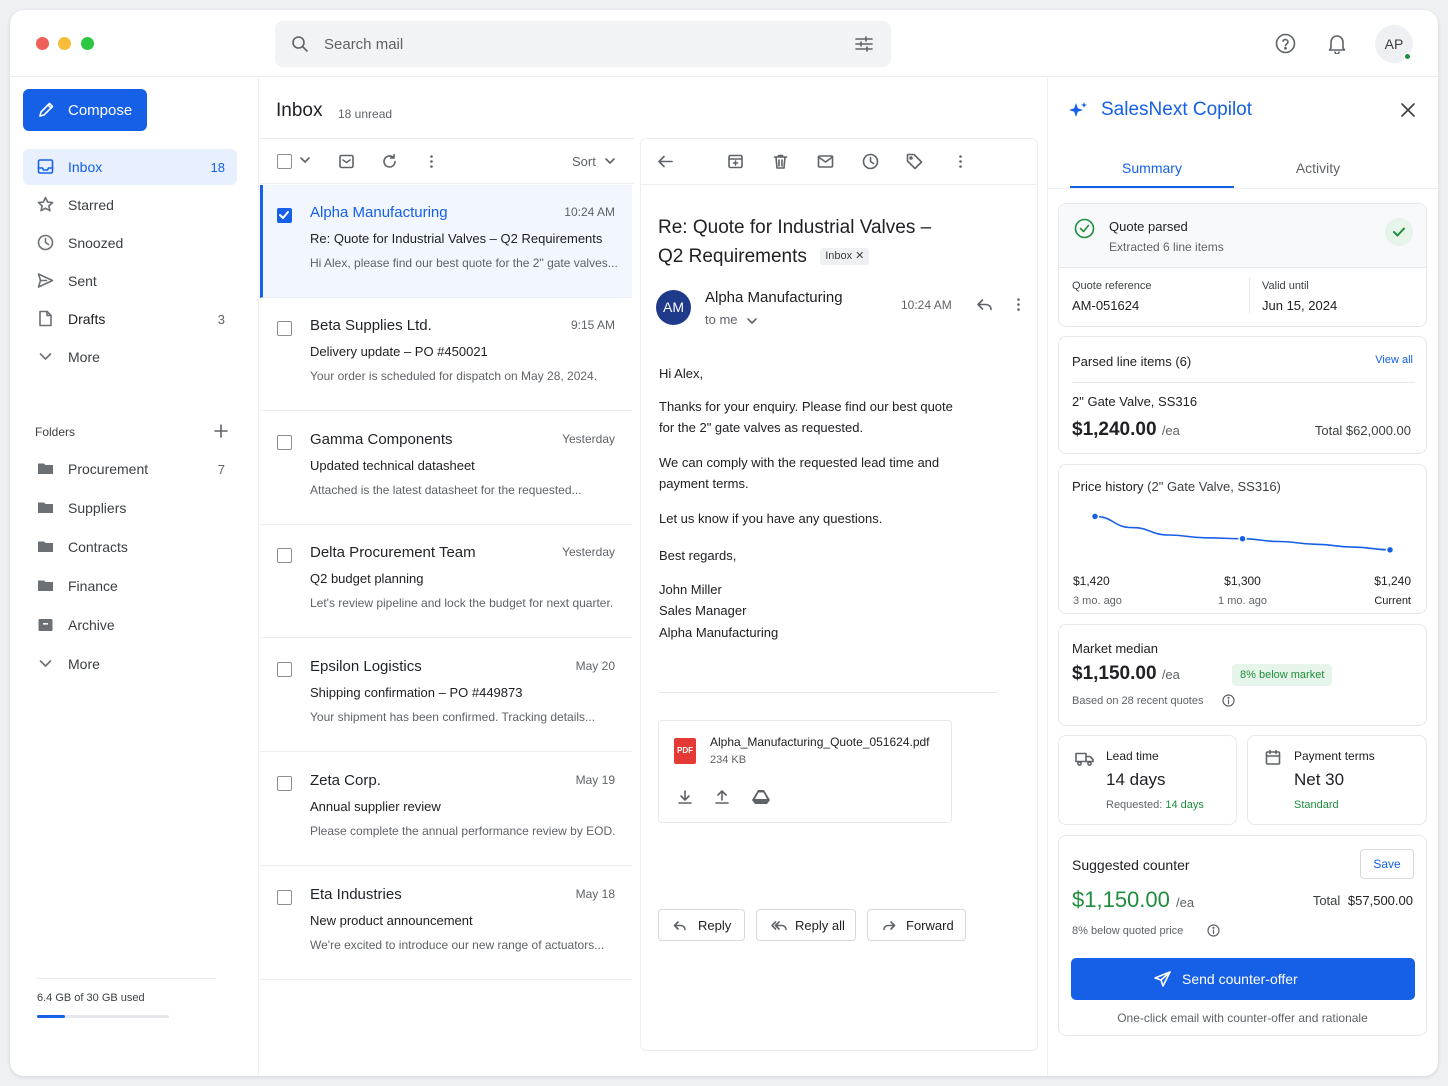  I want to click on minimize-window-button, so click(64, 43).